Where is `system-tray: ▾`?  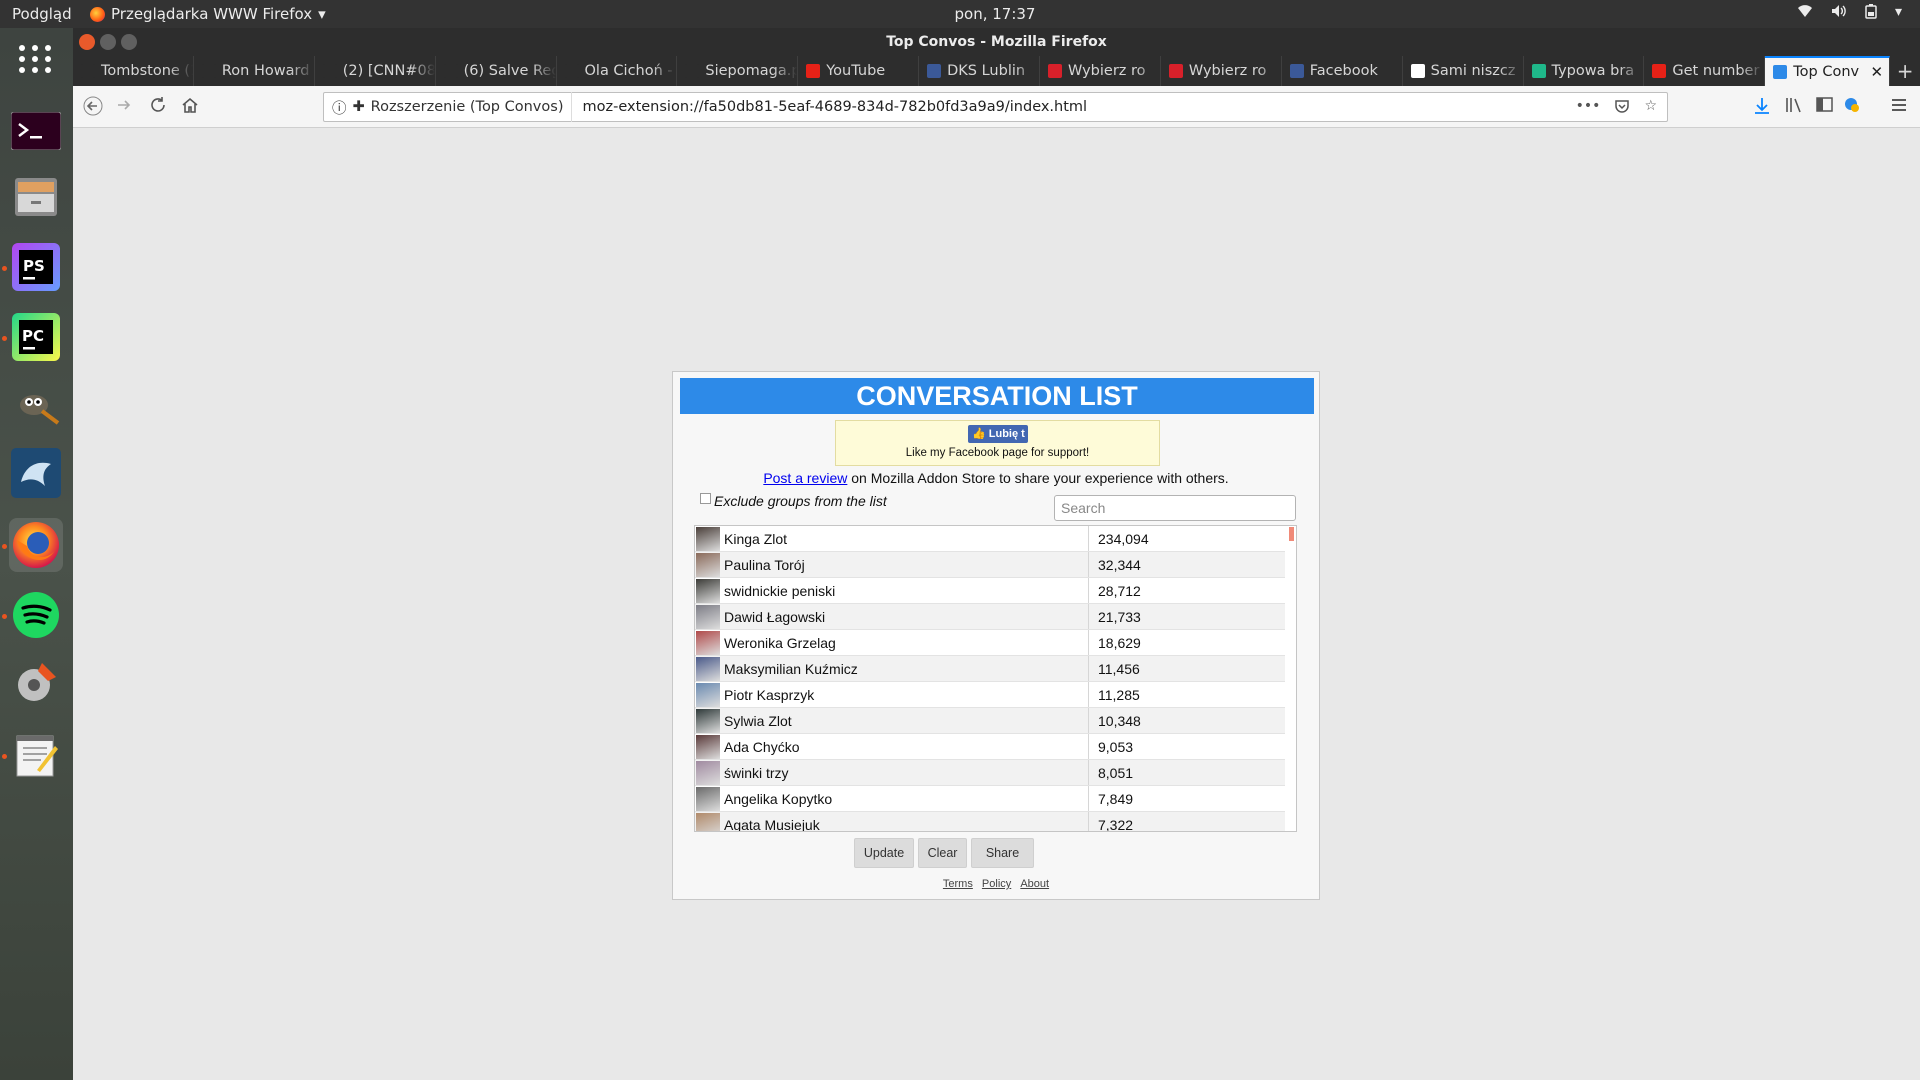 system-tray: ▾ is located at coordinates (1849, 13).